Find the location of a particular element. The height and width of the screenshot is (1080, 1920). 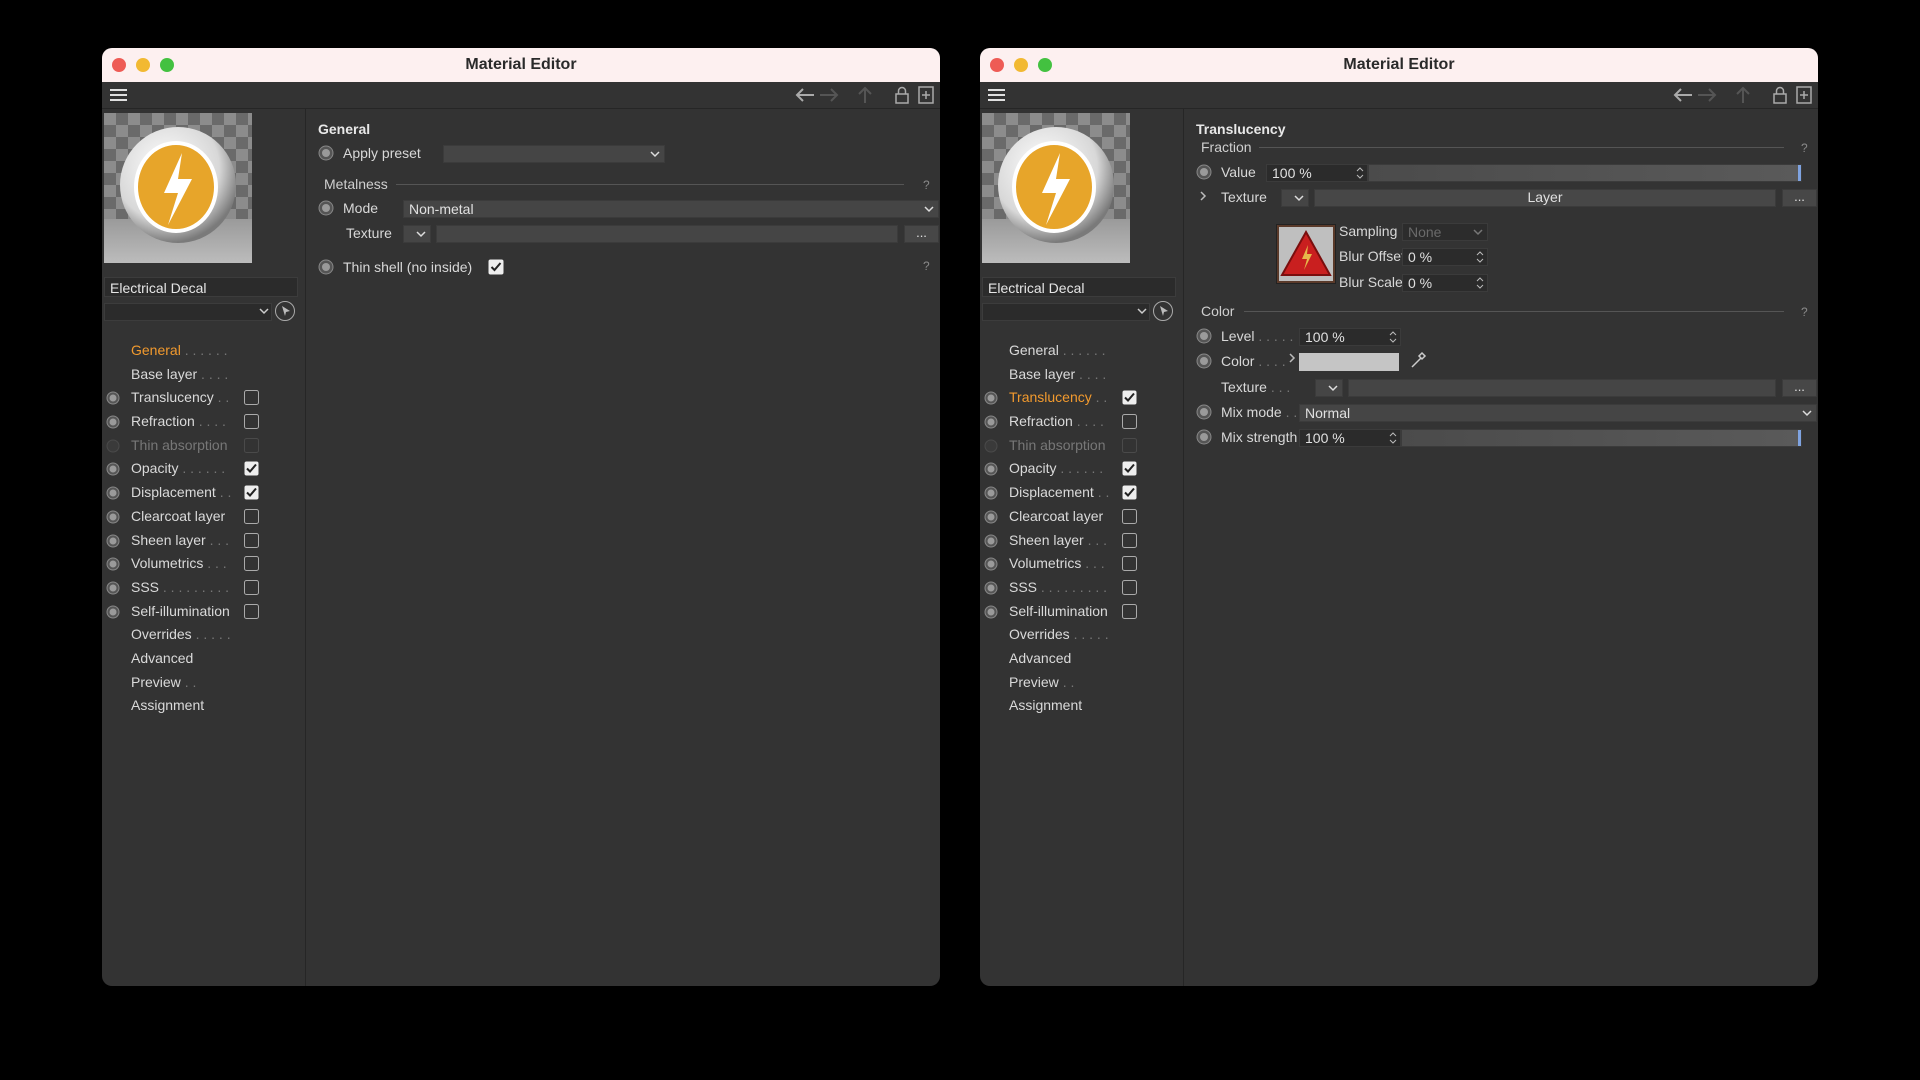

blur-offset-input: 0 % is located at coordinates (1445, 257).